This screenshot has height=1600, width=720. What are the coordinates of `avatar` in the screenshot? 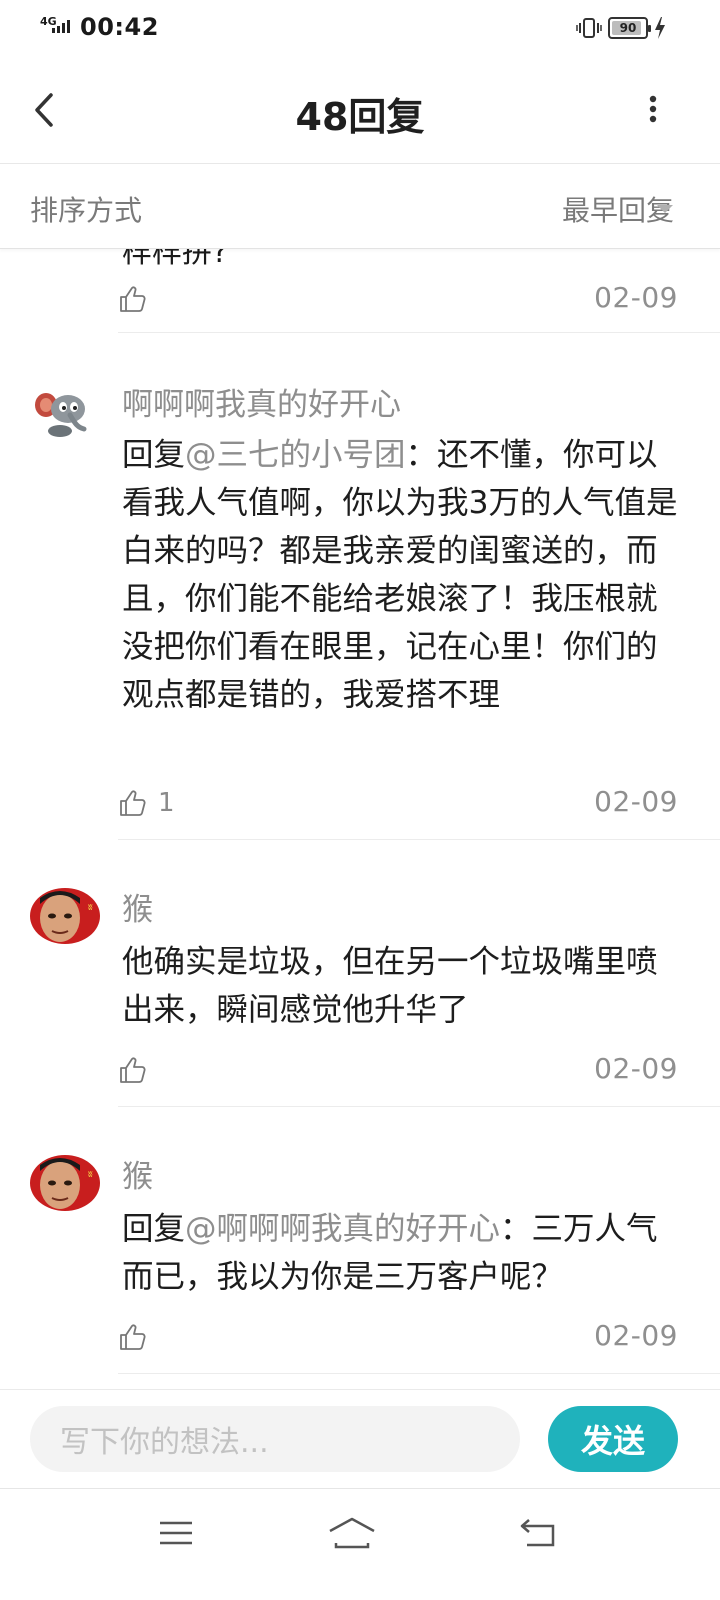 It's located at (65, 411).